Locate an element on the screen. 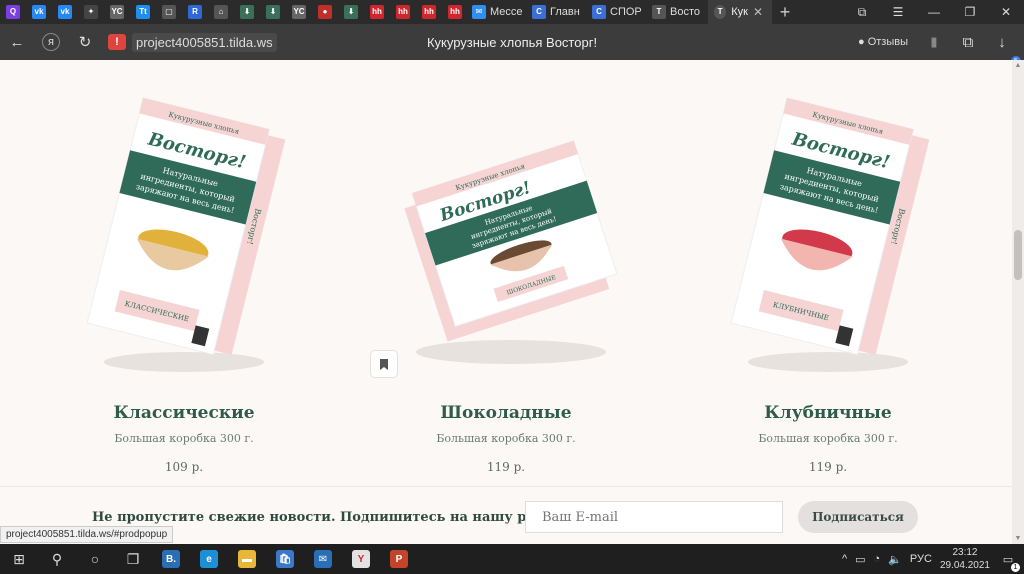 The width and height of the screenshot is (1024, 574). product-name: Клубничные is located at coordinates (828, 413).